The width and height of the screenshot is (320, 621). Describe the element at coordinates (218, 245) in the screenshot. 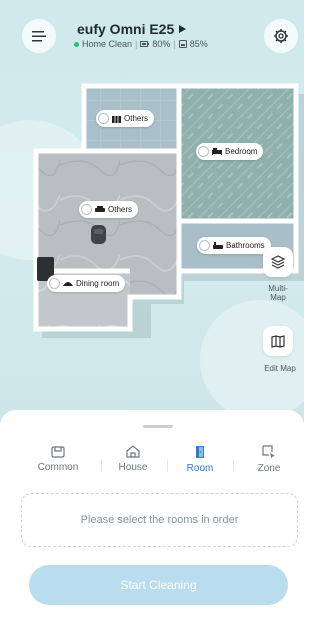

I see `bathtub-icon` at that location.